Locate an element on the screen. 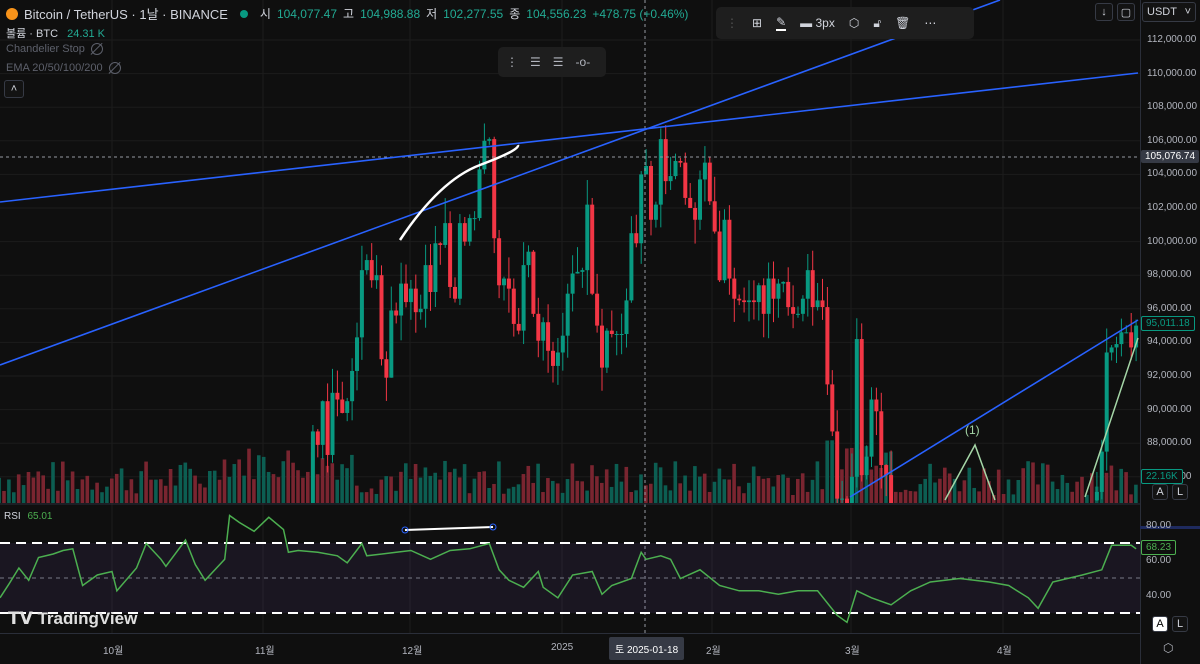 Image resolution: width=1200 pixels, height=664 pixels. log-scale-button: L is located at coordinates (1180, 492).